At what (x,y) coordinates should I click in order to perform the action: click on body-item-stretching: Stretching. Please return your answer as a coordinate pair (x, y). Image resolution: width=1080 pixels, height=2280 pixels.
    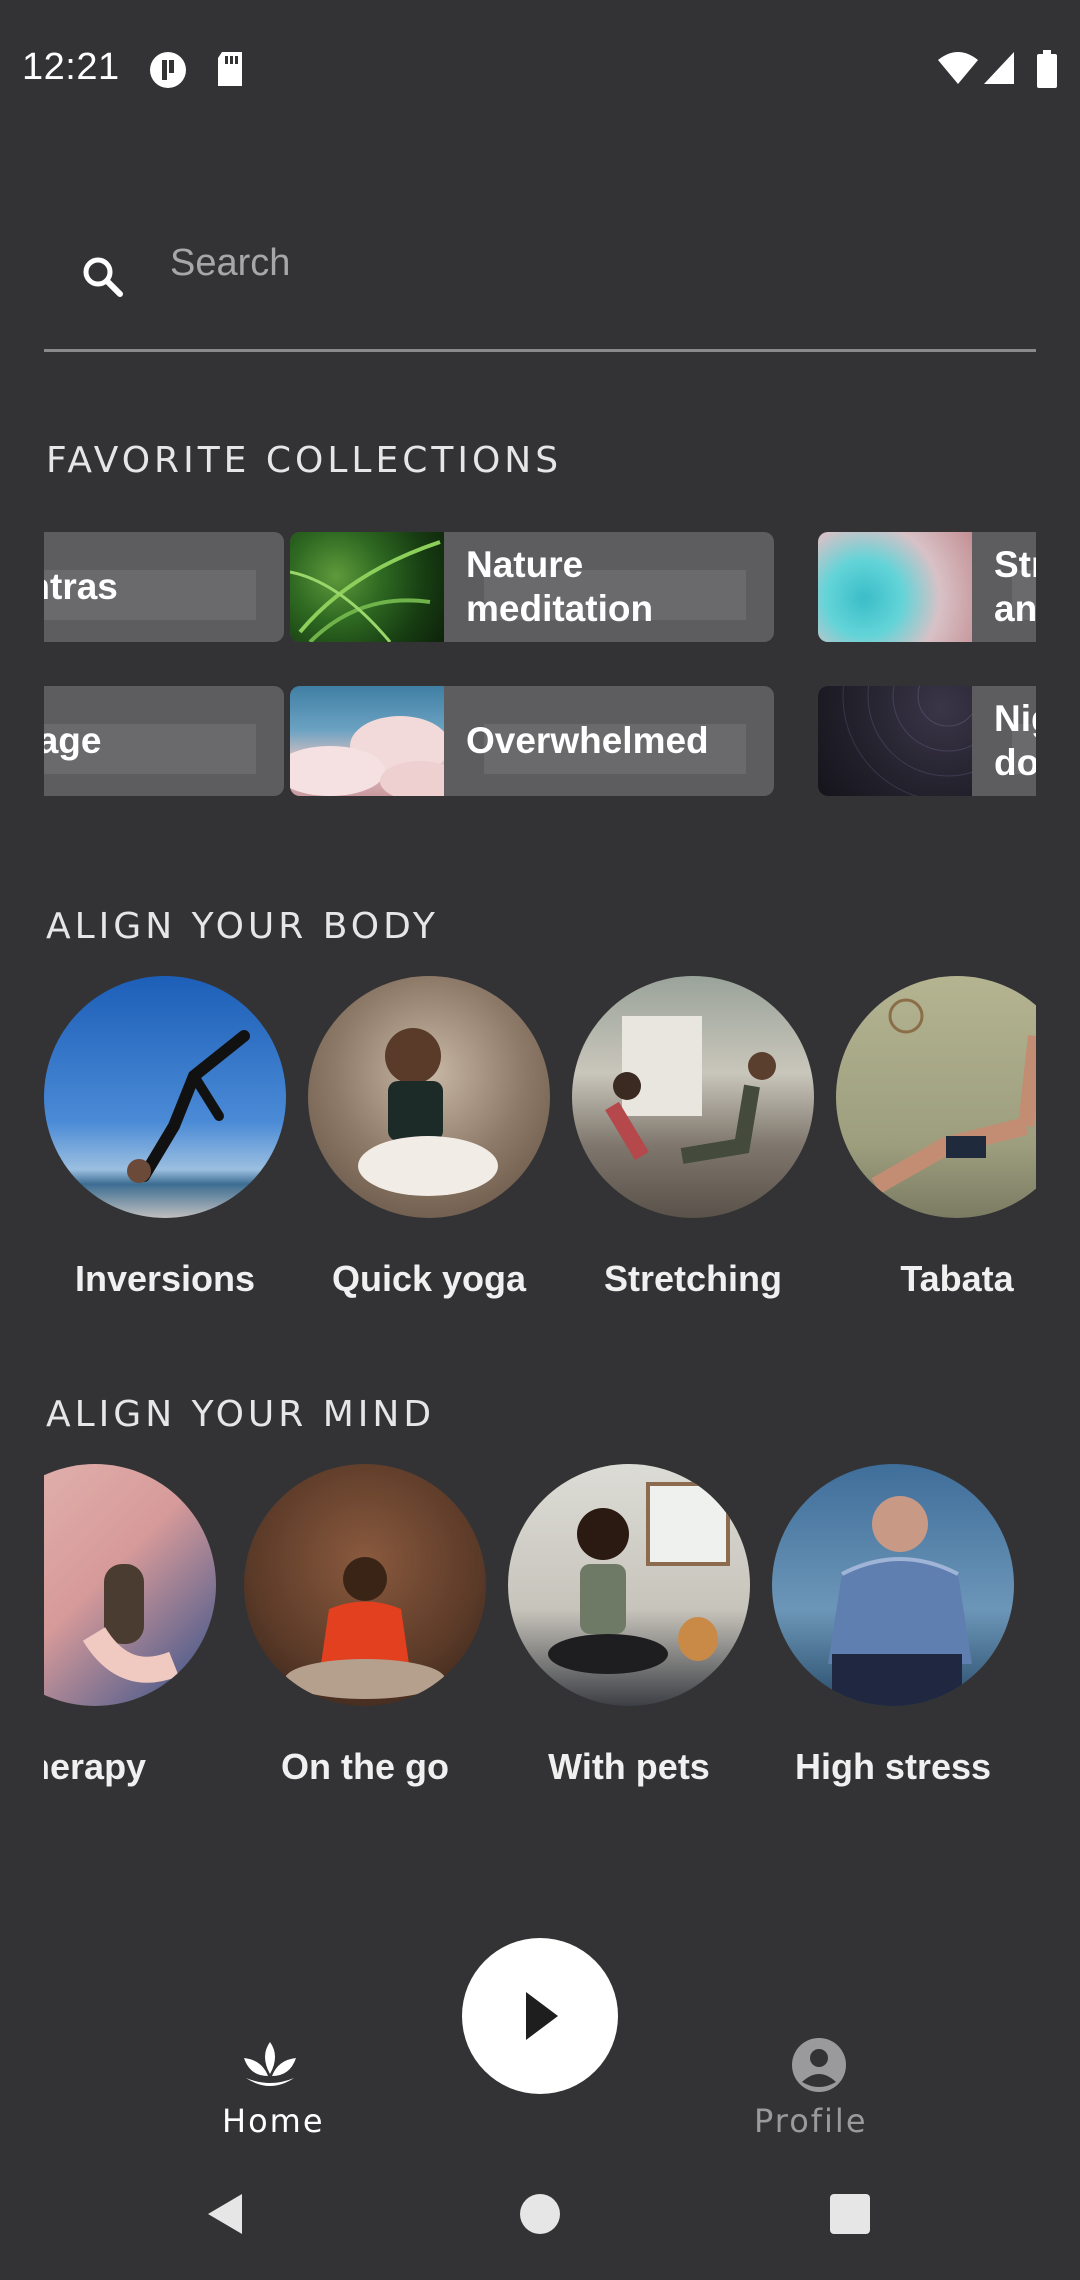
    Looking at the image, I should click on (693, 1137).